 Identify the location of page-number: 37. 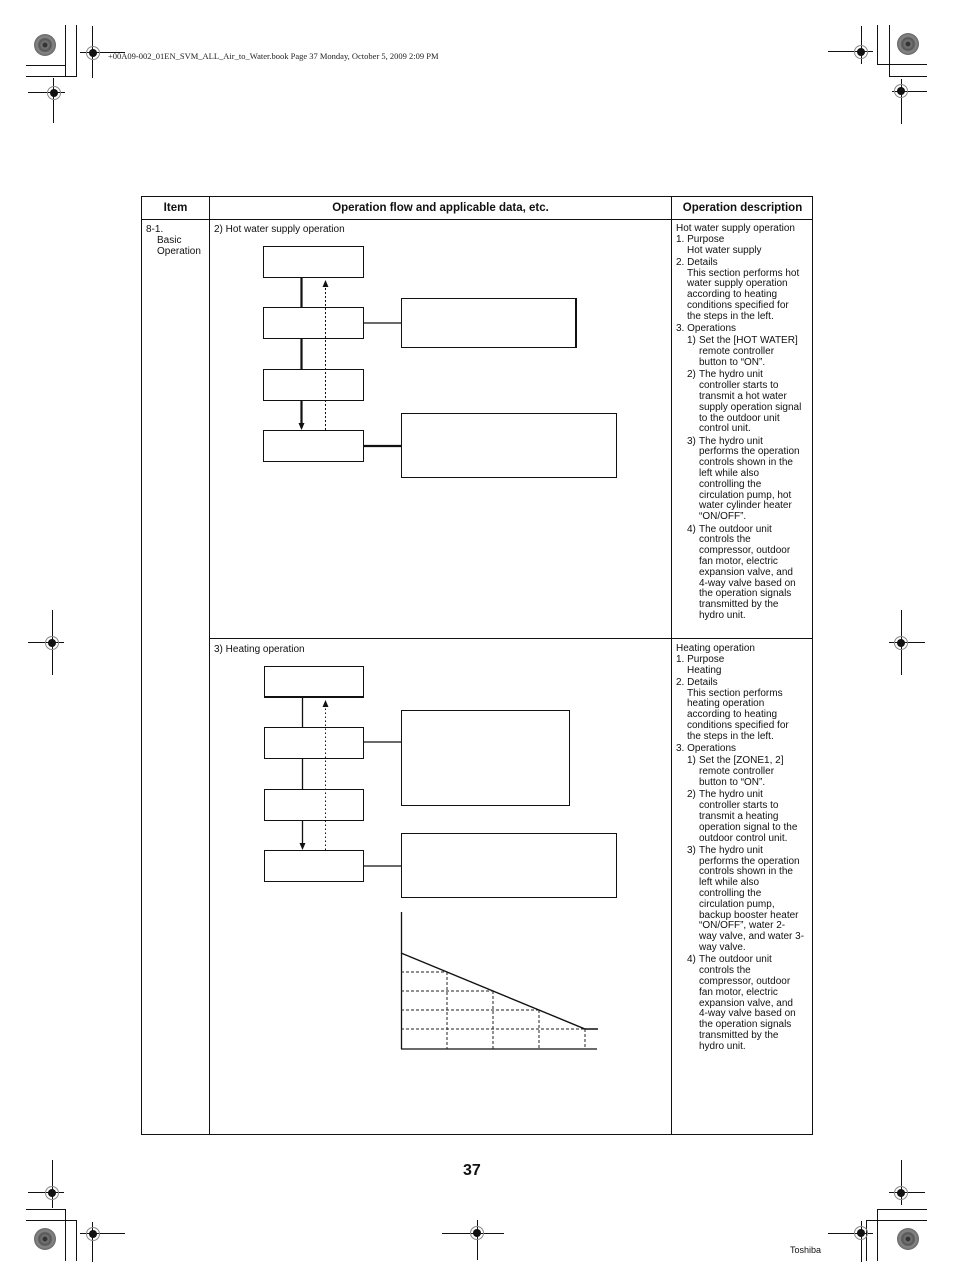
(472, 1170).